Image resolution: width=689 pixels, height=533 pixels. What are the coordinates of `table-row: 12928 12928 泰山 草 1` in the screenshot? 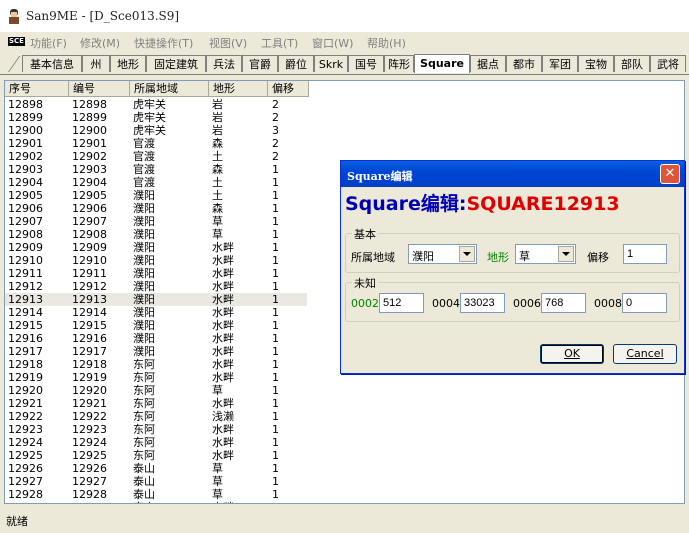 It's located at (156, 494).